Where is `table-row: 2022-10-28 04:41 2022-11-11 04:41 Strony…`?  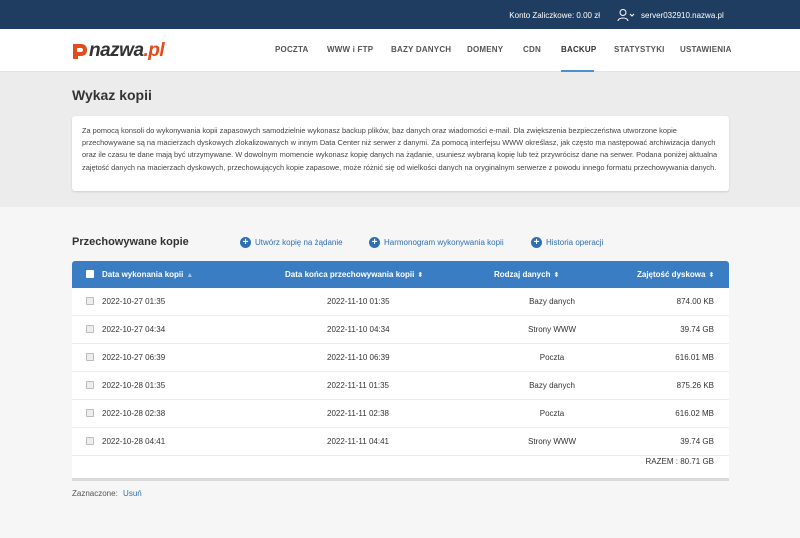 table-row: 2022-10-28 04:41 2022-11-11 04:41 Strony… is located at coordinates (400, 442).